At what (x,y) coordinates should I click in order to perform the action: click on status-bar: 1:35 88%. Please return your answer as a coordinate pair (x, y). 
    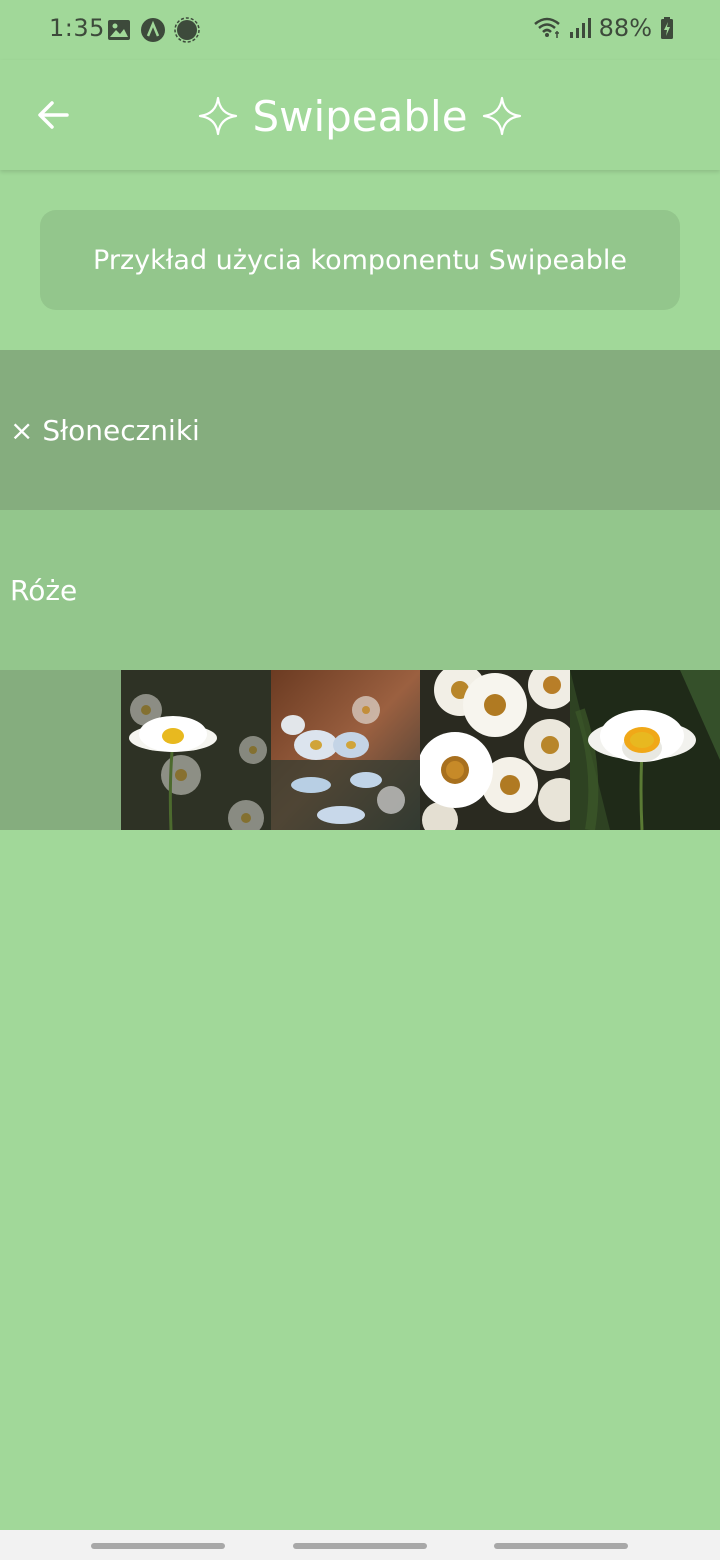
    Looking at the image, I should click on (360, 30).